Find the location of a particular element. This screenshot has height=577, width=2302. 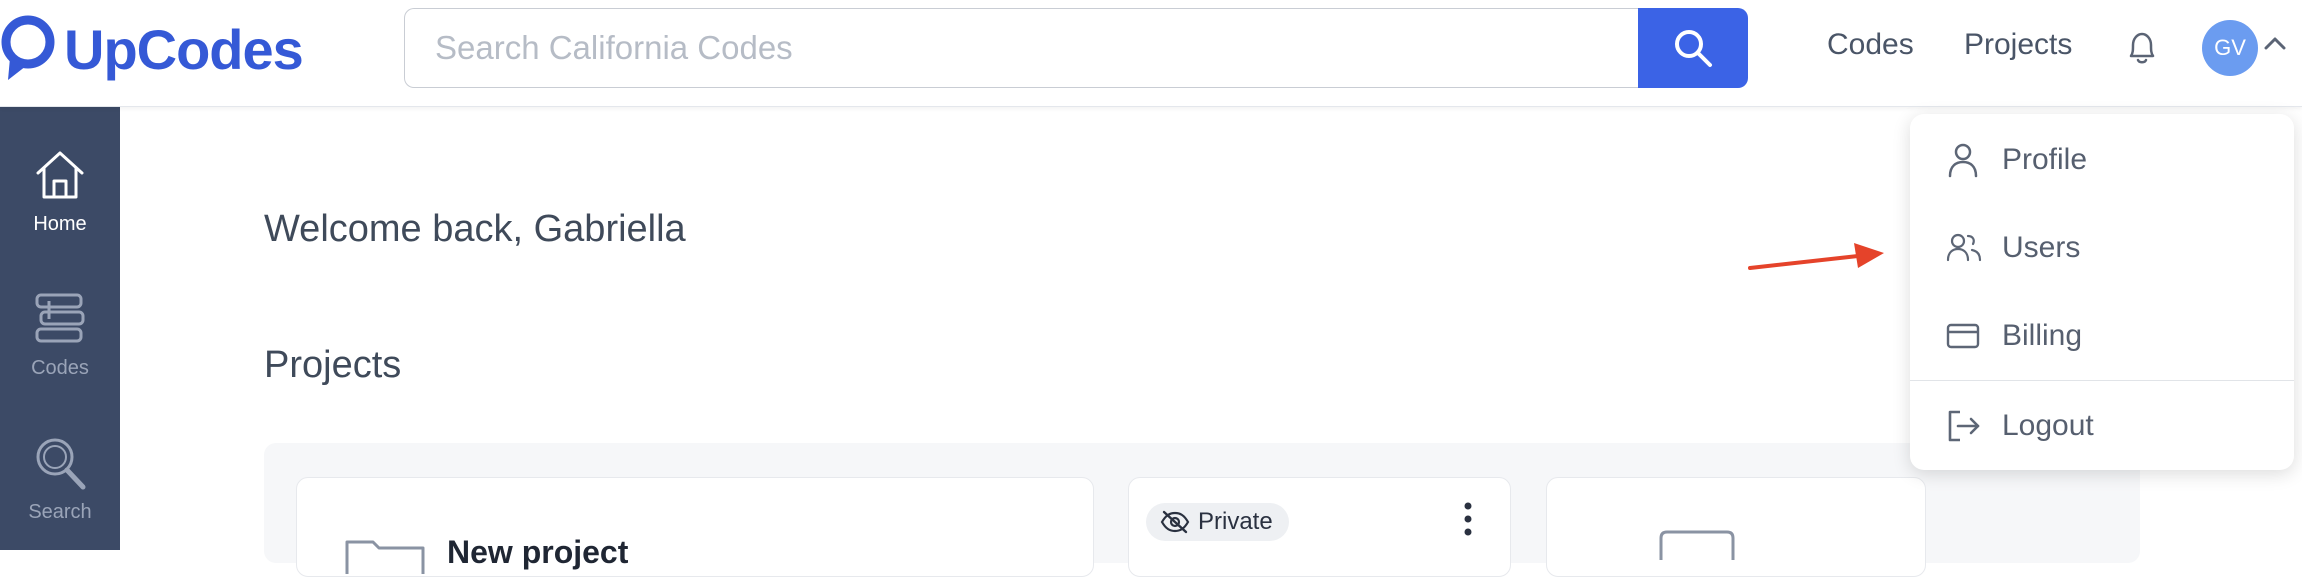

chevron-up-icon is located at coordinates (2275, 43).